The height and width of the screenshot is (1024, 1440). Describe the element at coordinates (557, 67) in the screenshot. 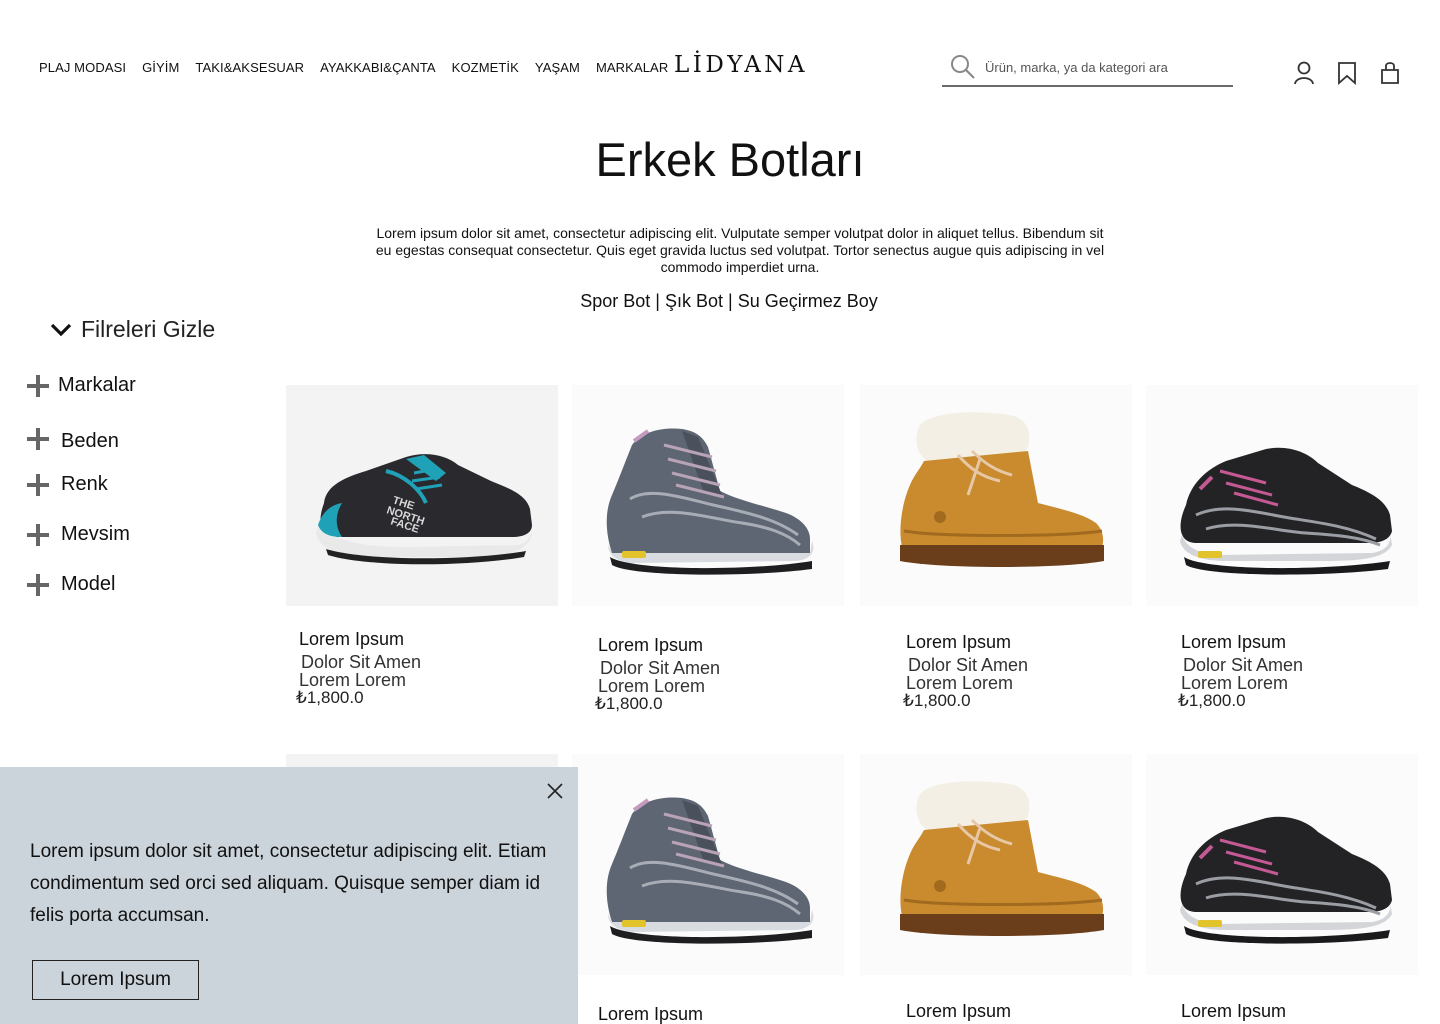

I see `nav-yasam: YAŞAM` at that location.